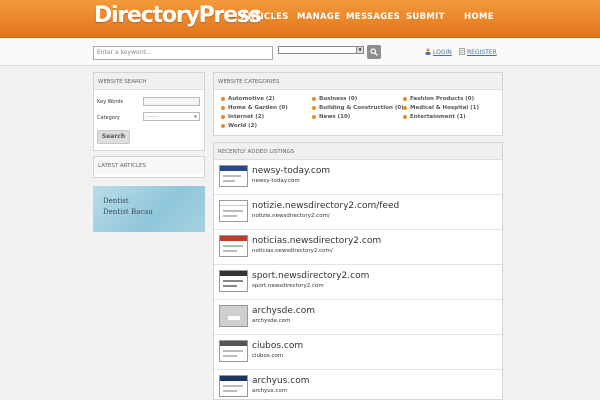  I want to click on search-bar: Enter a keyword... ▼ LOGIN REGISTER, so click(300, 52).